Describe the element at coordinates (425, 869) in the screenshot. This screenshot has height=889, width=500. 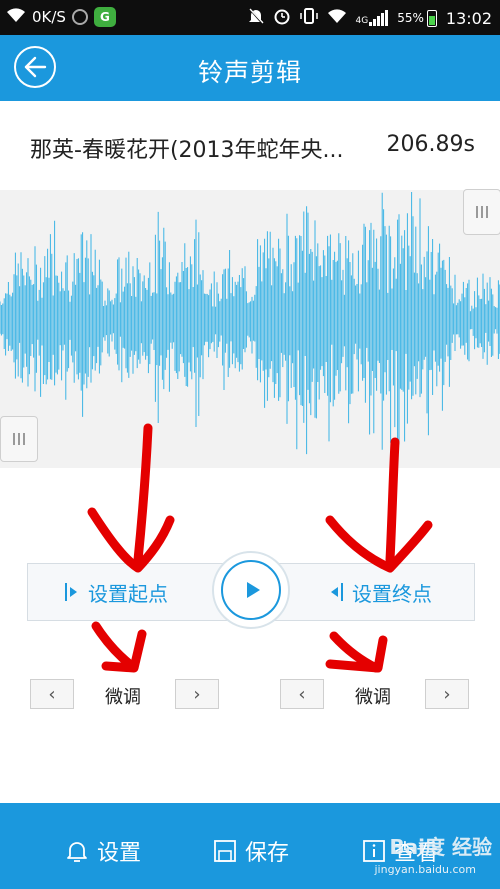
I see `watermark-url: jingyan.baidu.com` at that location.